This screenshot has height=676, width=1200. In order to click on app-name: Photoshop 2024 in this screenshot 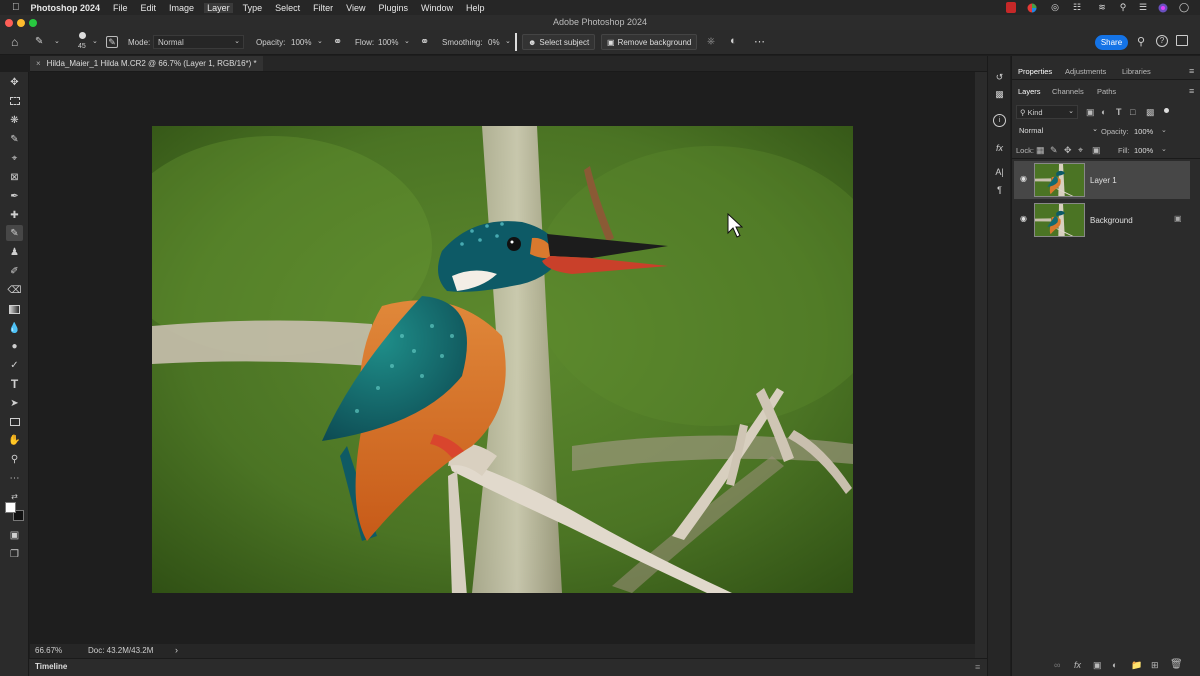, I will do `click(66, 8)`.